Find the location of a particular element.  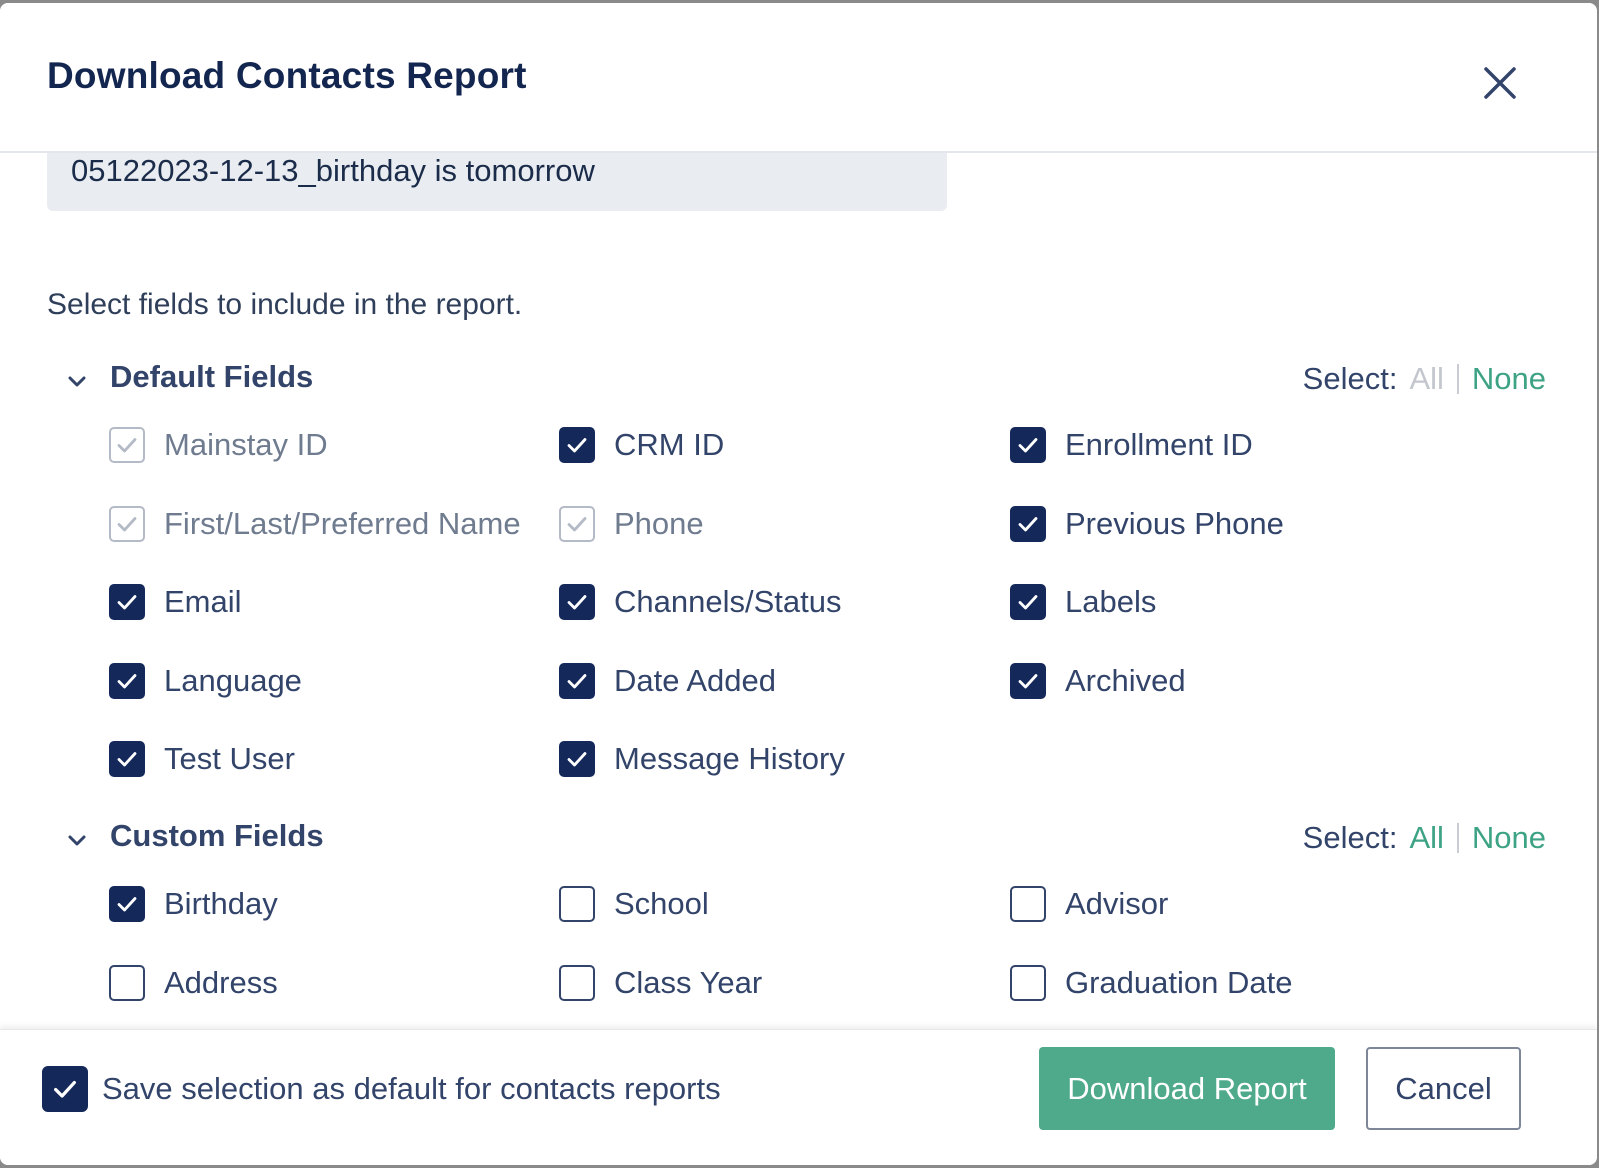

field-checkbox-previous-phone: Previous Phone is located at coordinates (1147, 524).